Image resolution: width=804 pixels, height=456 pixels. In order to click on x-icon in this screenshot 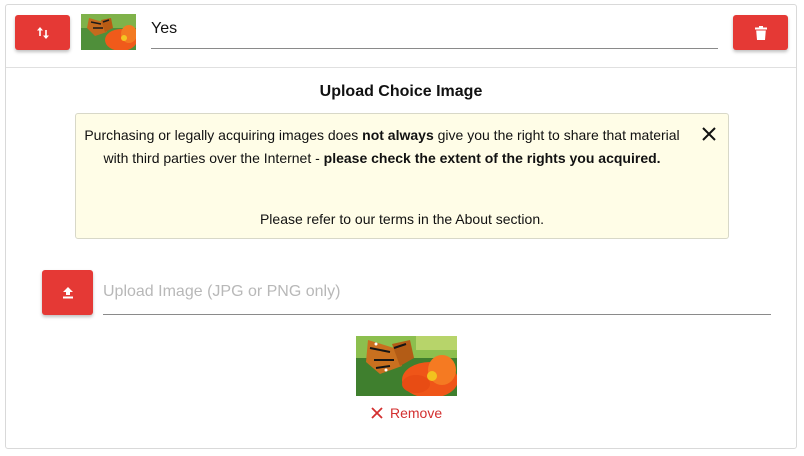, I will do `click(377, 413)`.